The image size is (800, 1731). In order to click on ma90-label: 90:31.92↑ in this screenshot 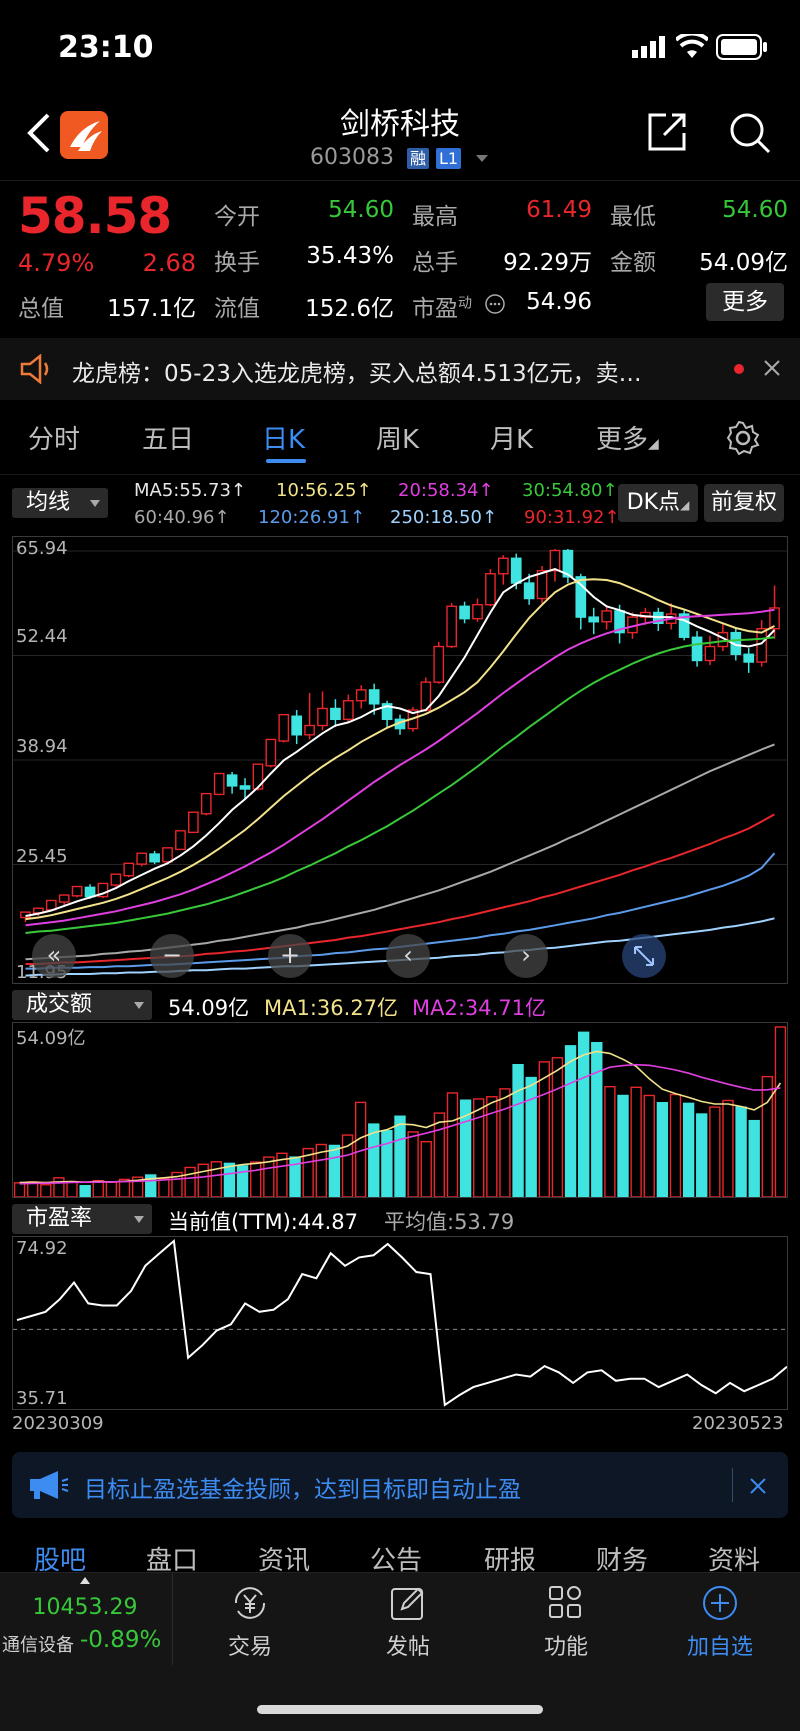, I will do `click(572, 517)`.